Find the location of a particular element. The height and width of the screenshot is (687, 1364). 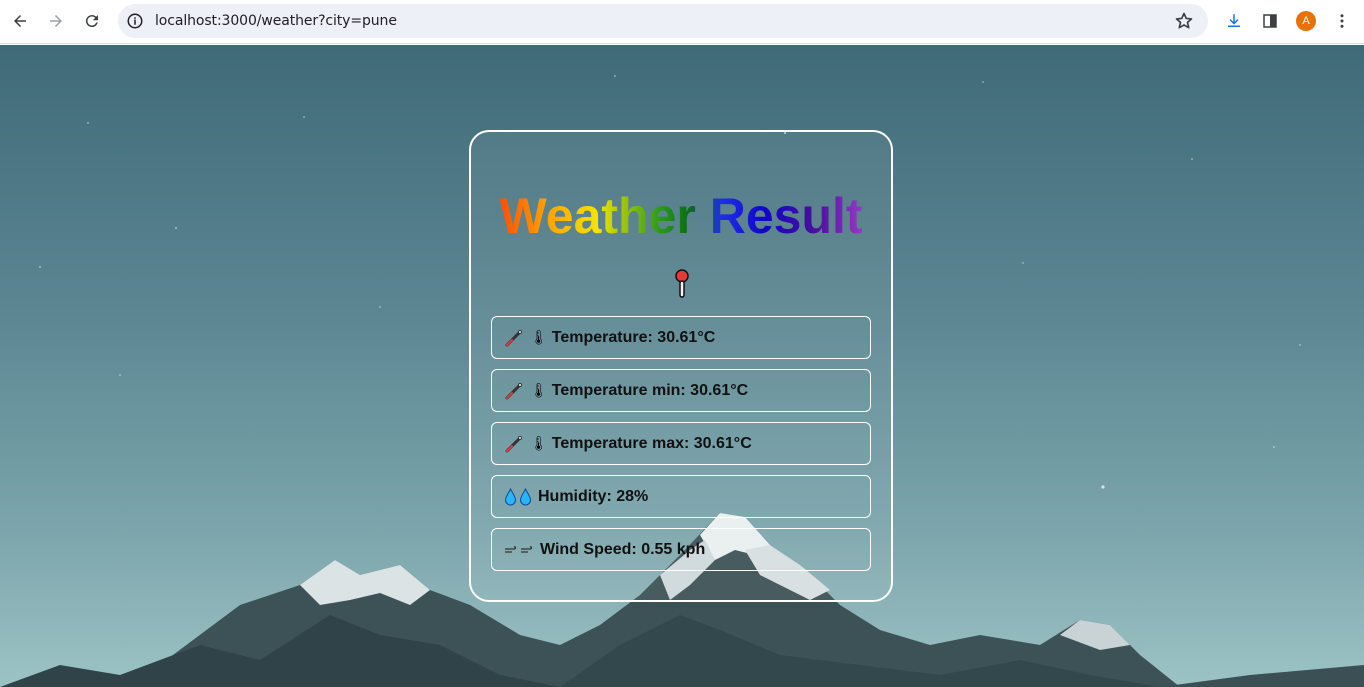

kebab-menu-icon is located at coordinates (1342, 21).